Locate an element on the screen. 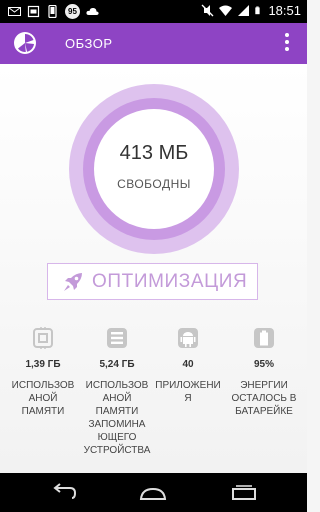 Image resolution: width=320 pixels, height=512 pixels. overflow-menu-icon is located at coordinates (287, 43).